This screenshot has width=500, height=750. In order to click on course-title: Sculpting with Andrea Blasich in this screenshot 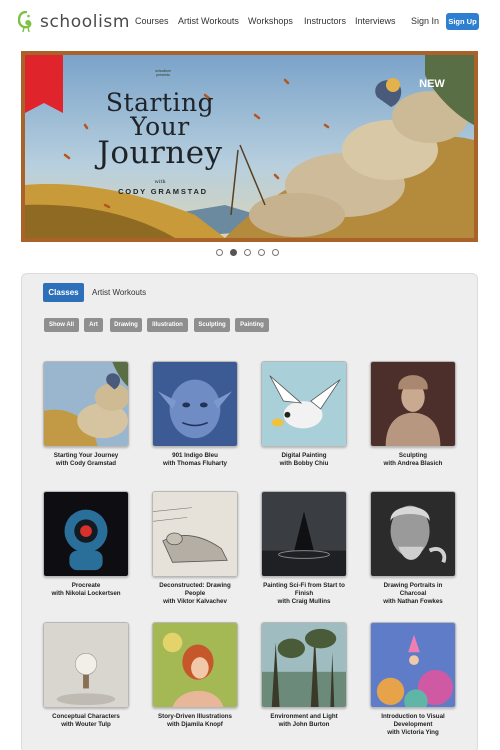, I will do `click(413, 460)`.